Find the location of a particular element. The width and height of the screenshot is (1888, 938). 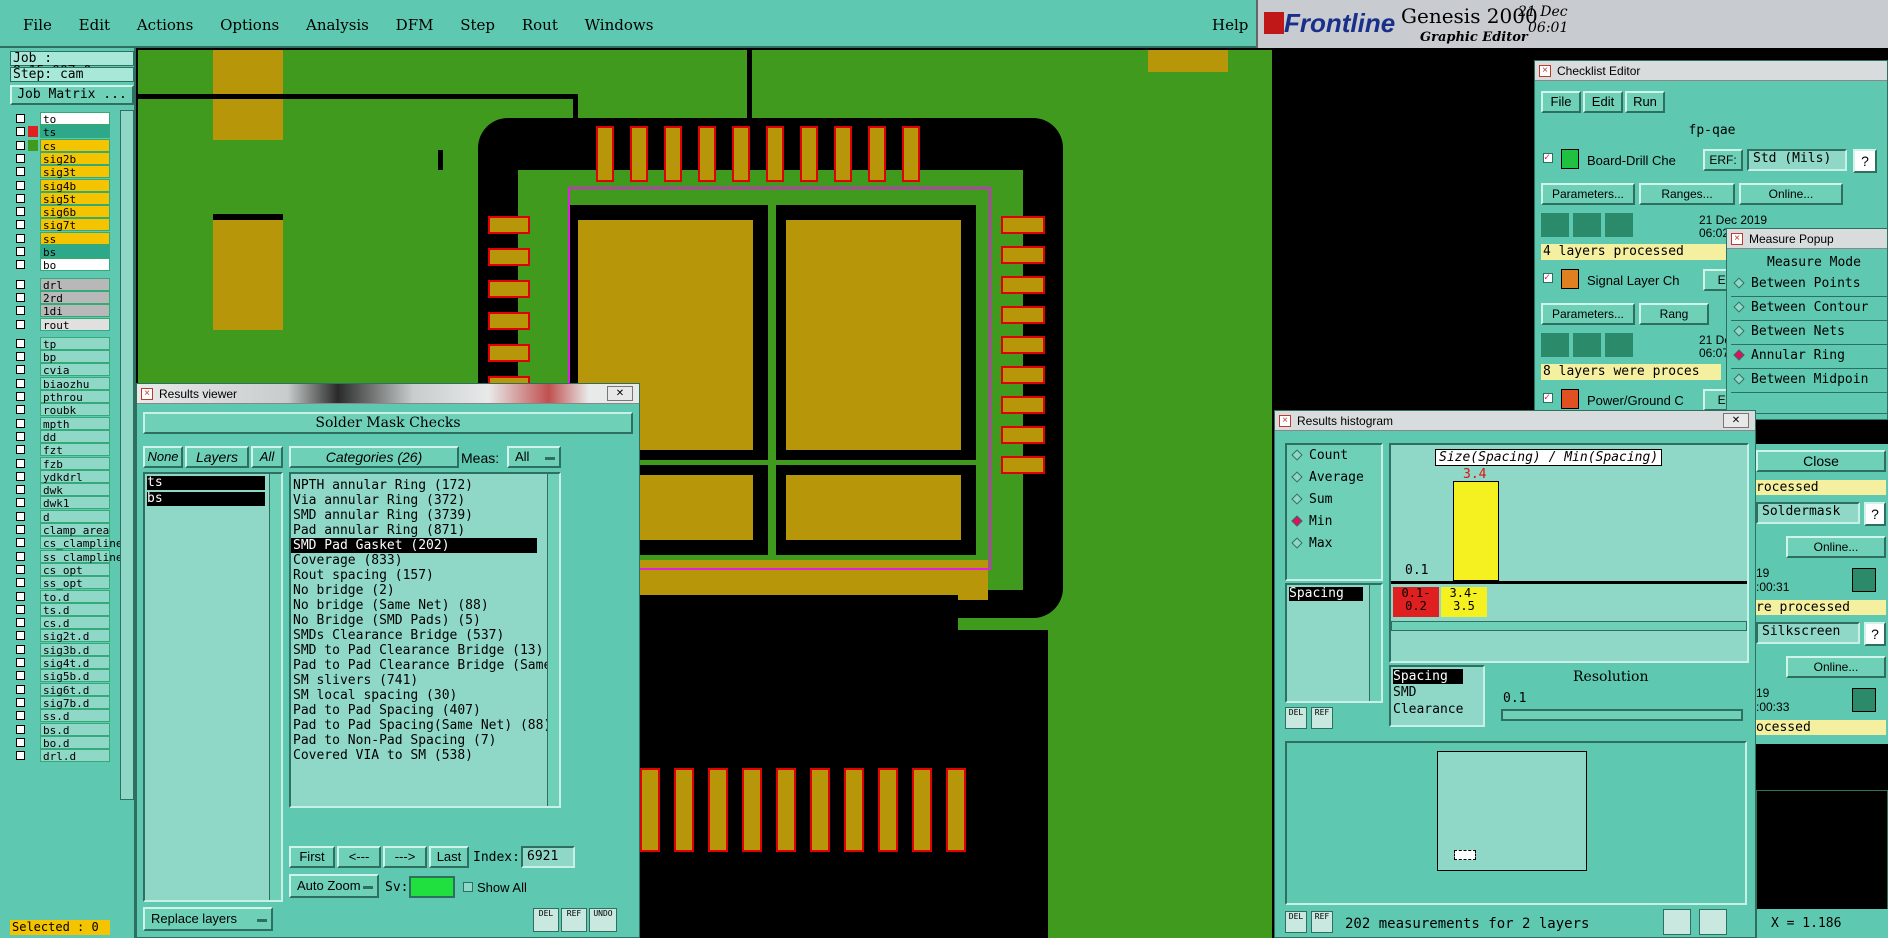

stat-option: Average is located at coordinates (1334, 478).